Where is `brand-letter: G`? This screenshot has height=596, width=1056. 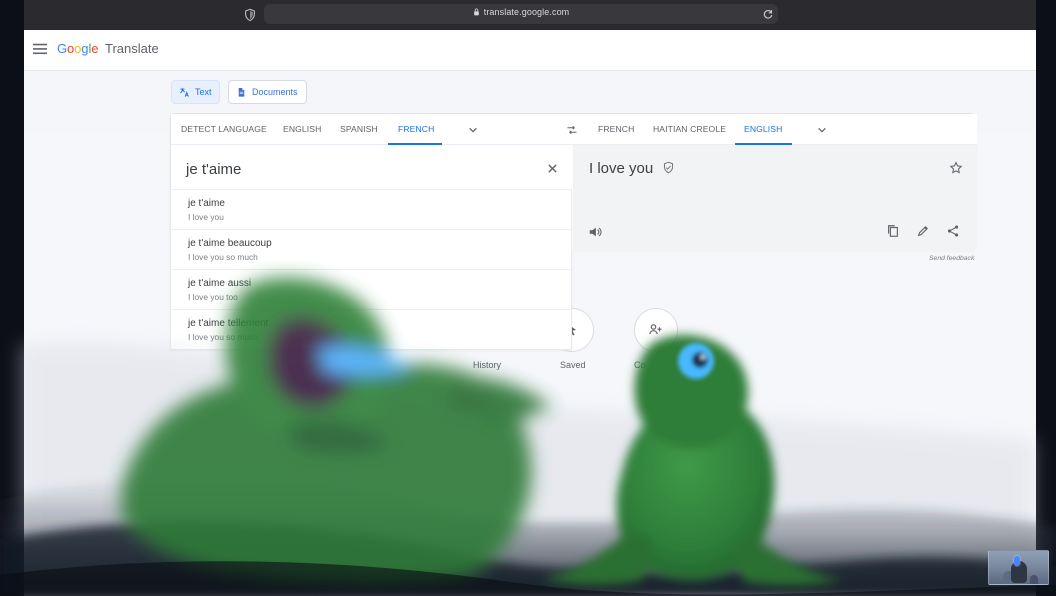
brand-letter: G is located at coordinates (62, 48).